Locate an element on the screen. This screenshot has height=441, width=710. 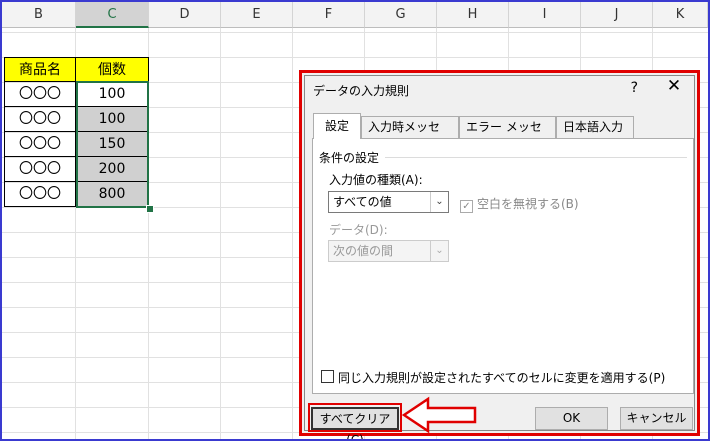
data-select: 次の値の間 ⌄ is located at coordinates (388, 251).